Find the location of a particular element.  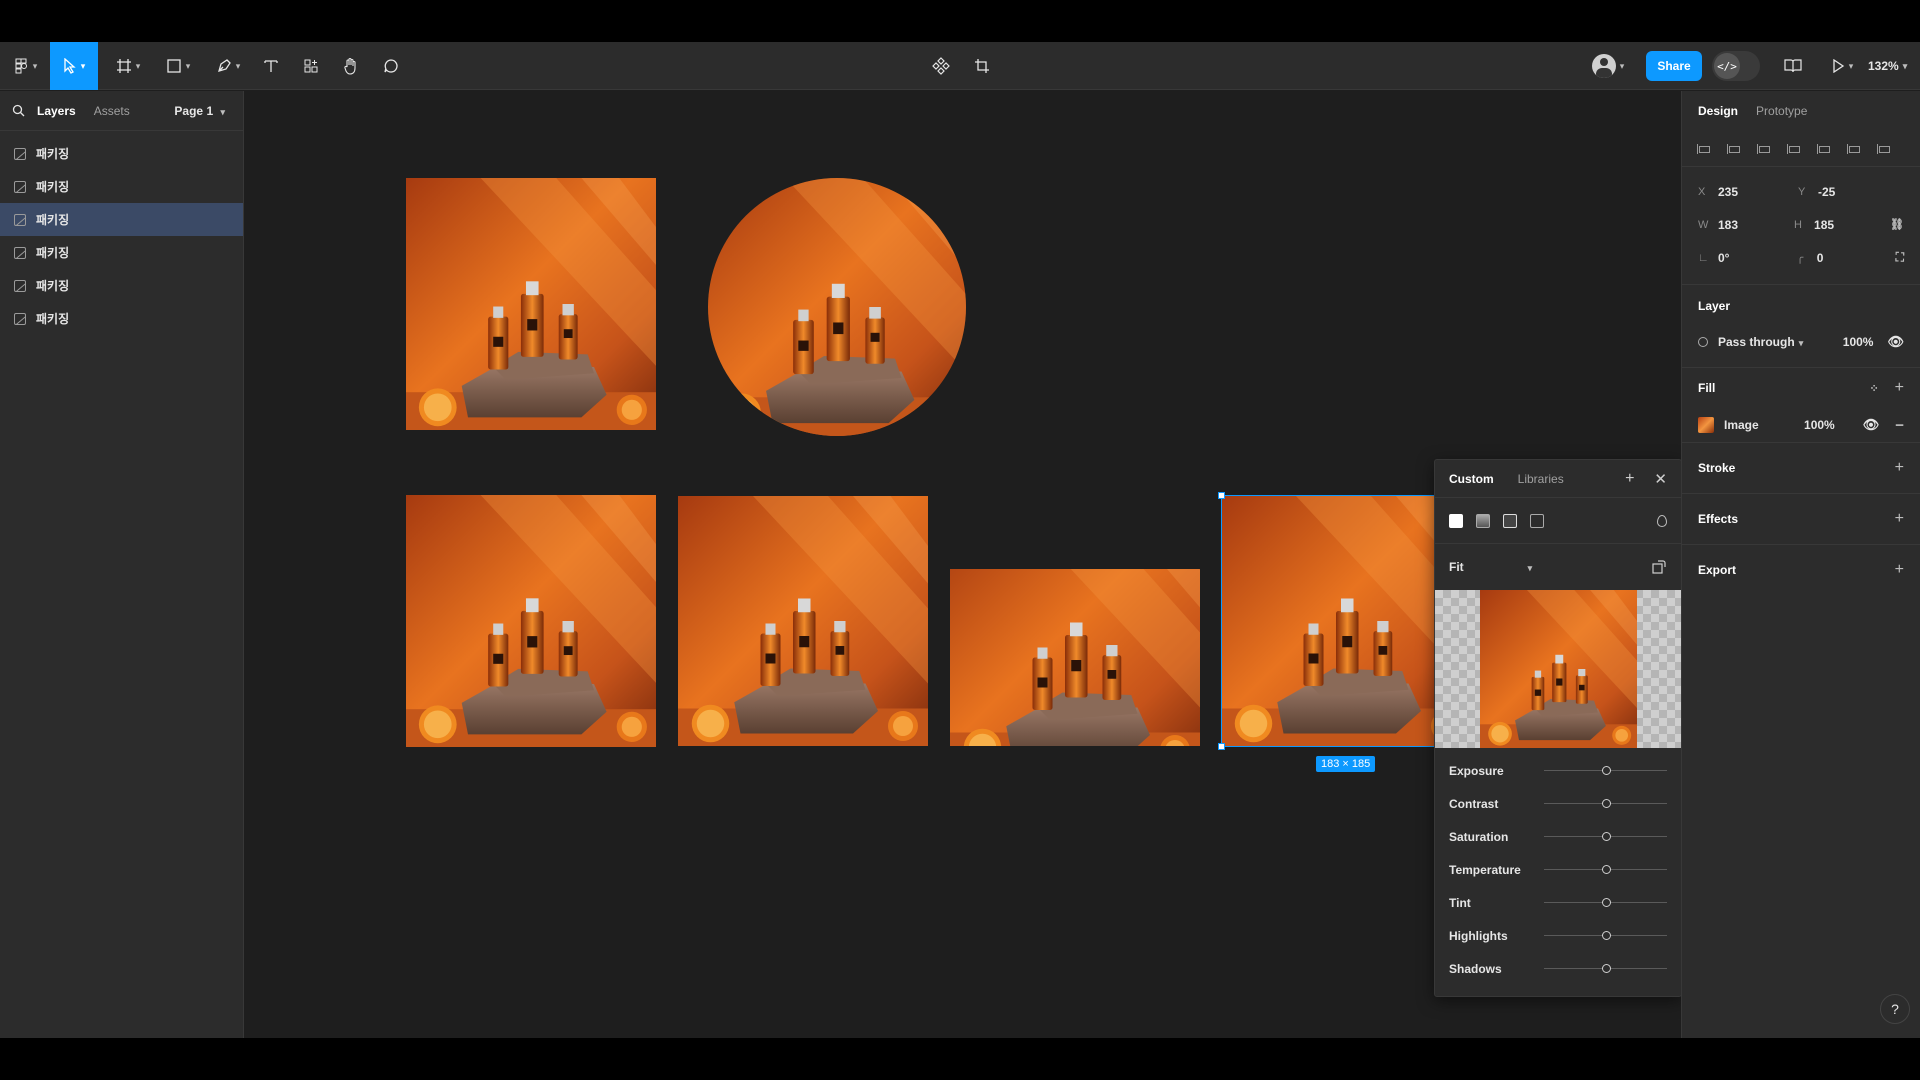

saturation-slider is located at coordinates (1605, 836).